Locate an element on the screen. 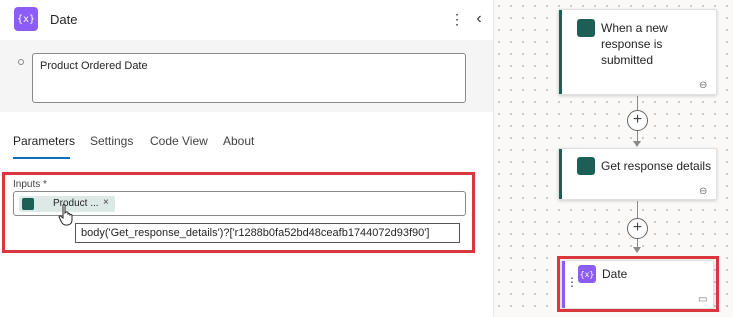 This screenshot has height=317, width=733. active-tab-indicator is located at coordinates (41, 158).